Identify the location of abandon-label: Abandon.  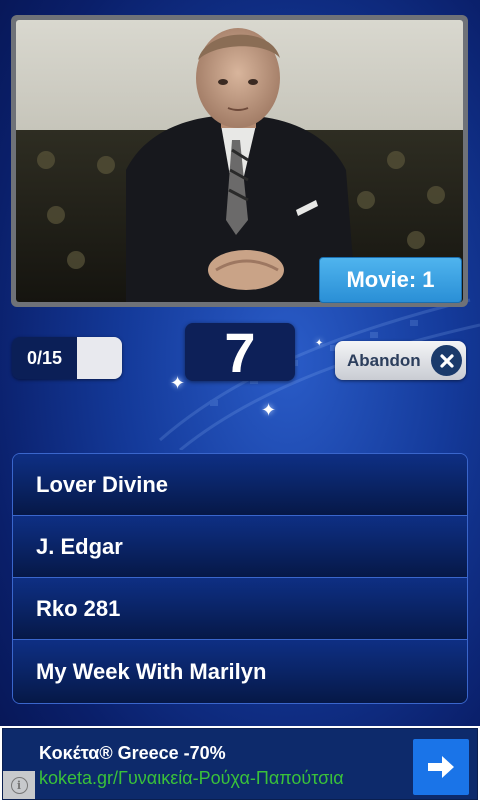
(384, 360).